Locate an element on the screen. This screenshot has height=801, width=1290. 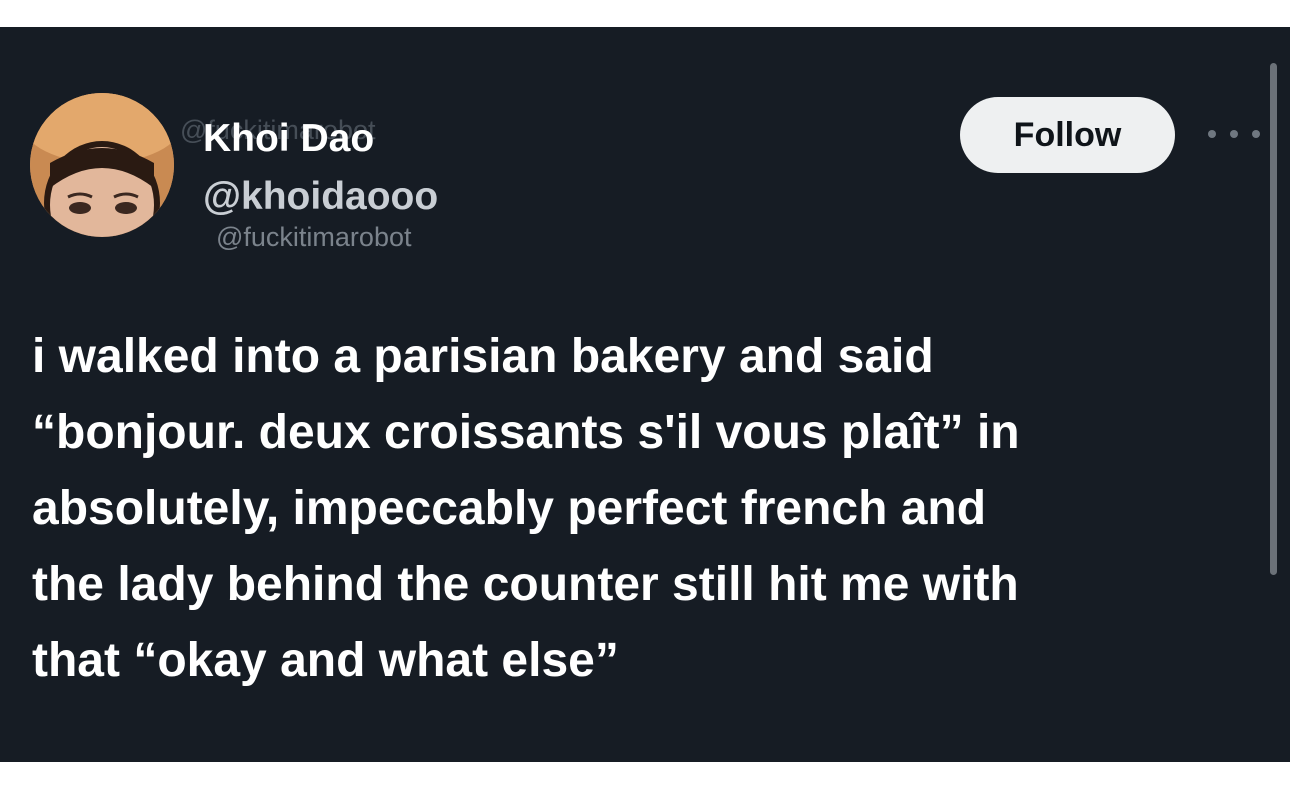
follow-button: Follow is located at coordinates (1067, 135).